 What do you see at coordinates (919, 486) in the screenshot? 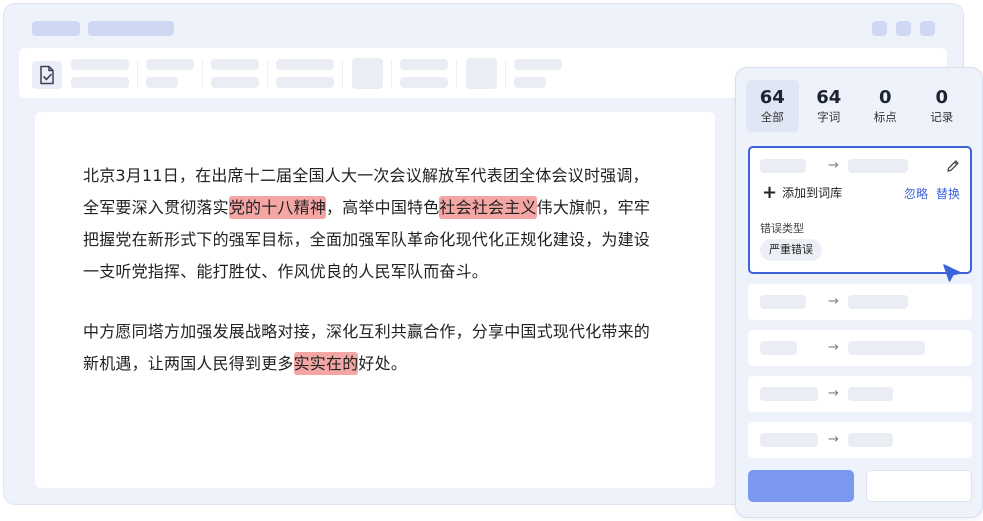
I see `secondary-action-button` at bounding box center [919, 486].